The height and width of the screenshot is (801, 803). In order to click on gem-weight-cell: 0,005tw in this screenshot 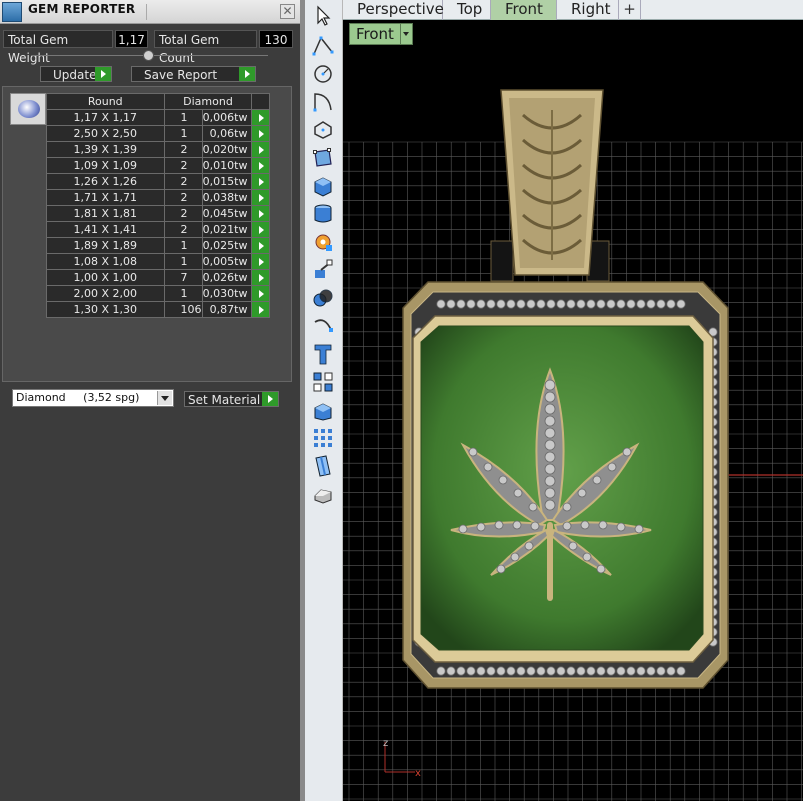, I will do `click(227, 261)`.